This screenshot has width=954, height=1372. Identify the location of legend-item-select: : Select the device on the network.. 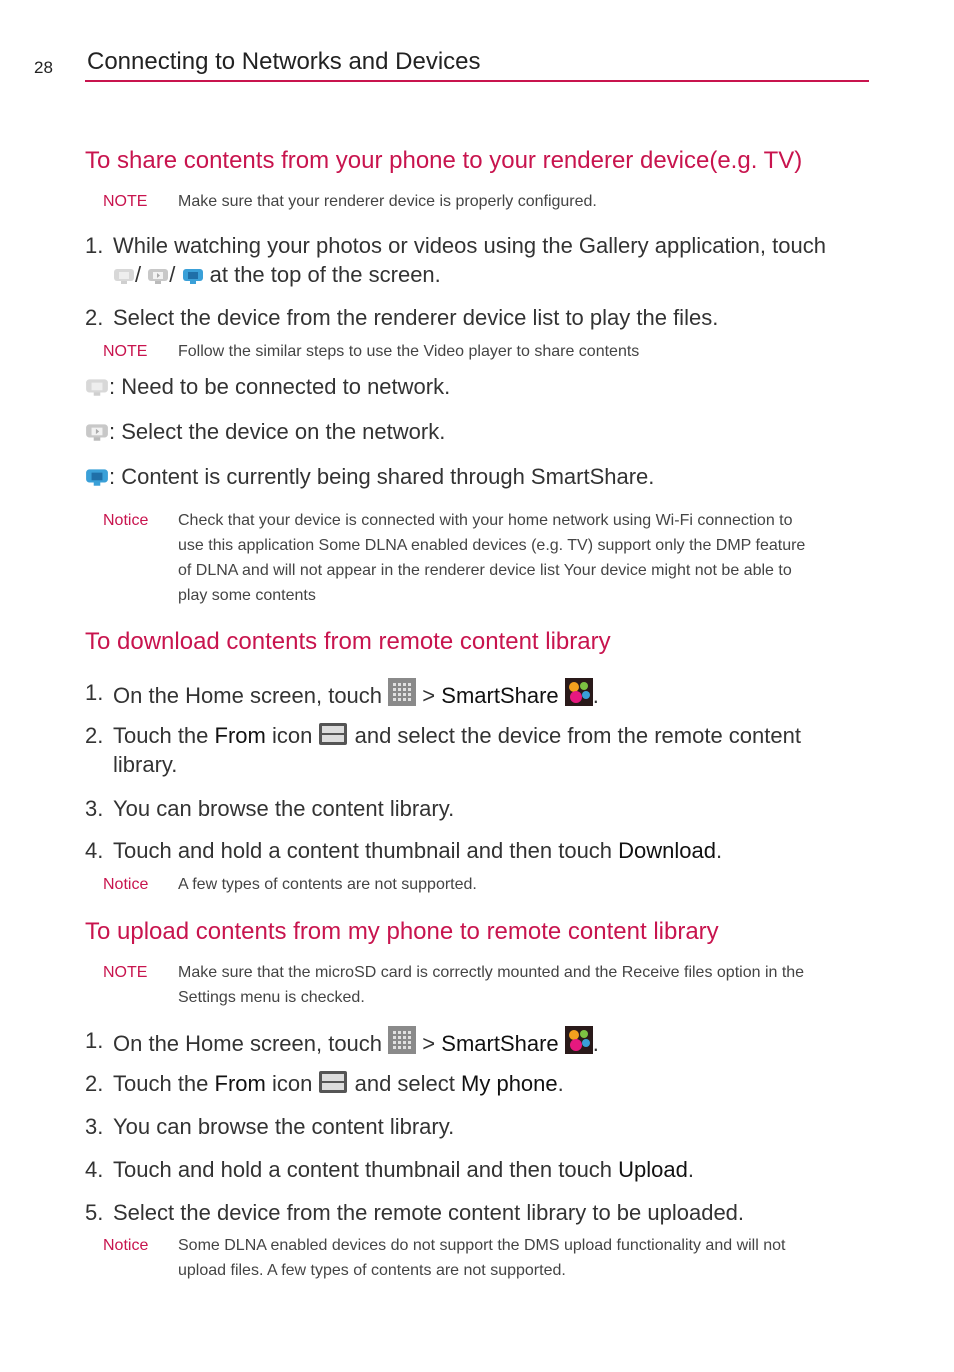
(265, 432).